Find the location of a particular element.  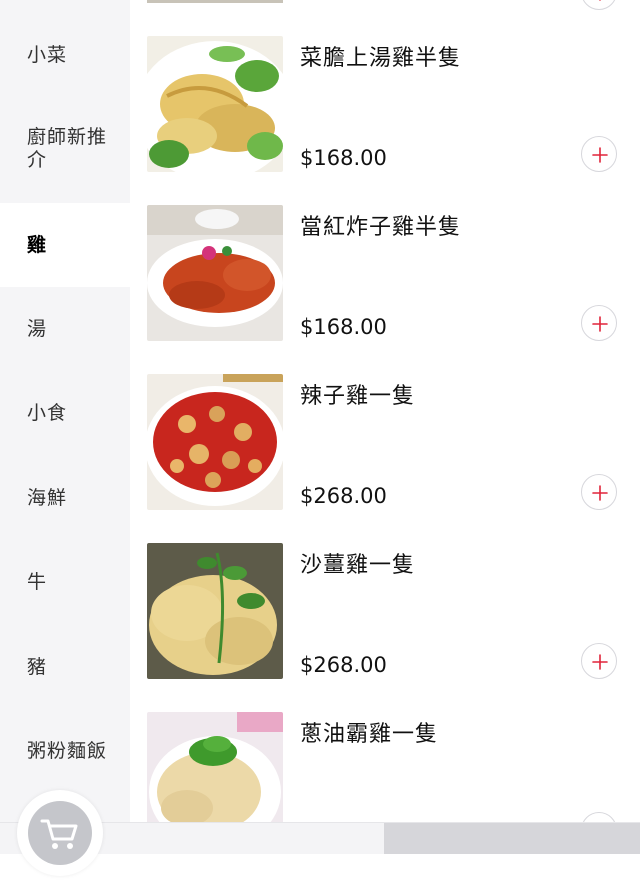

checkout-button is located at coordinates (512, 838).